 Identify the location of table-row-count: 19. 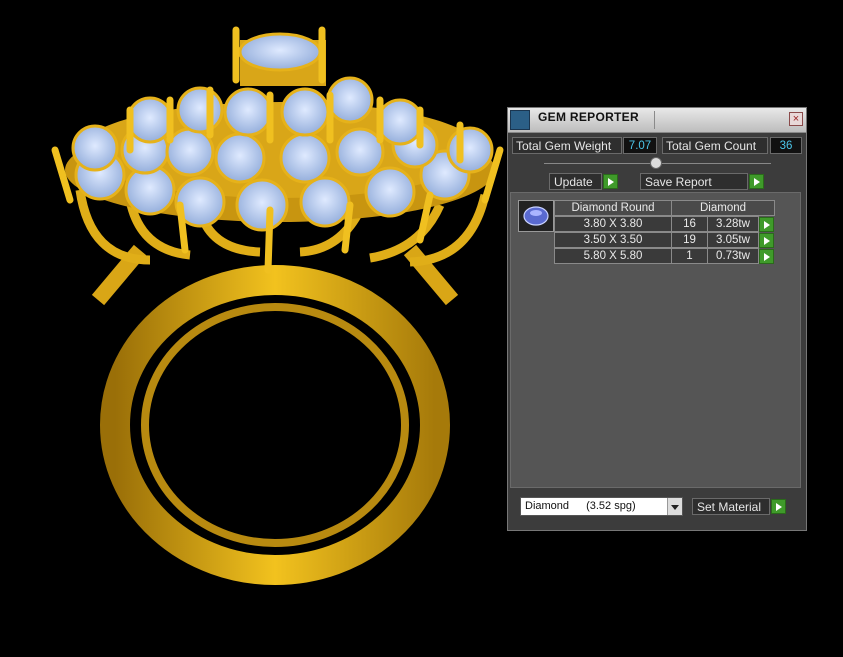
(689, 240).